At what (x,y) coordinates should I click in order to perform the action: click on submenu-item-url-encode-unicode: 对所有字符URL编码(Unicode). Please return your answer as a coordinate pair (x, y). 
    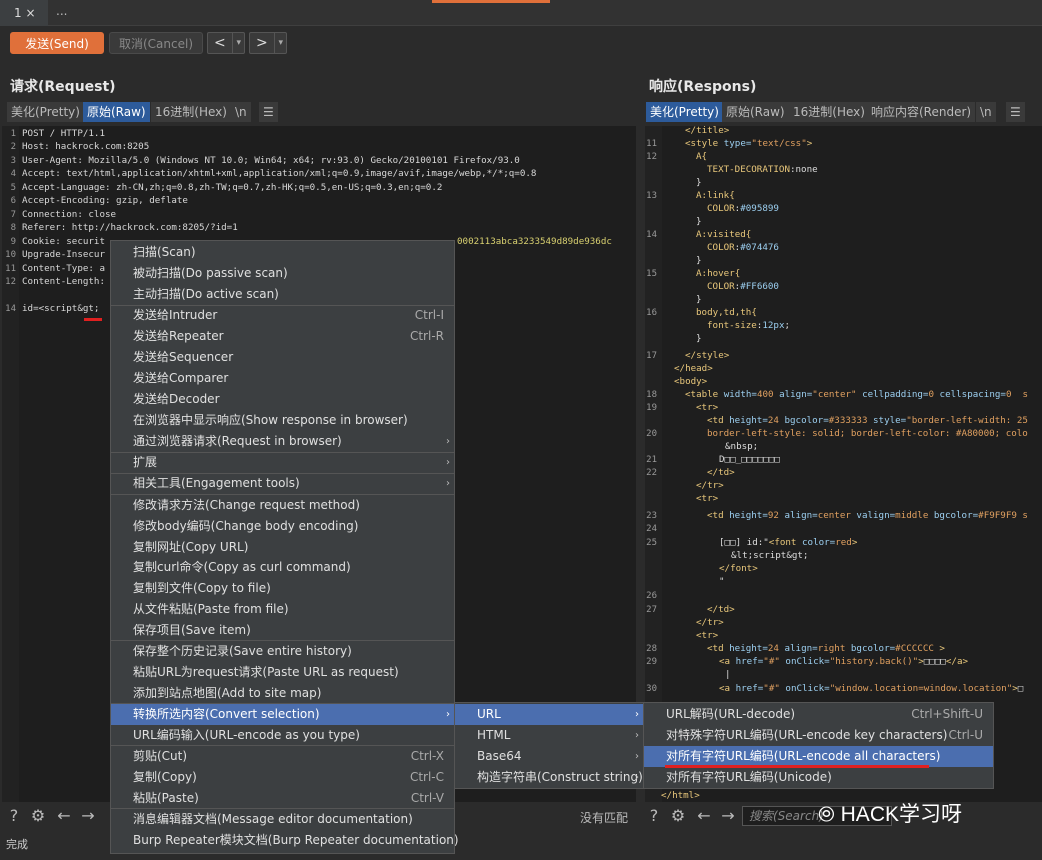
    Looking at the image, I should click on (818, 777).